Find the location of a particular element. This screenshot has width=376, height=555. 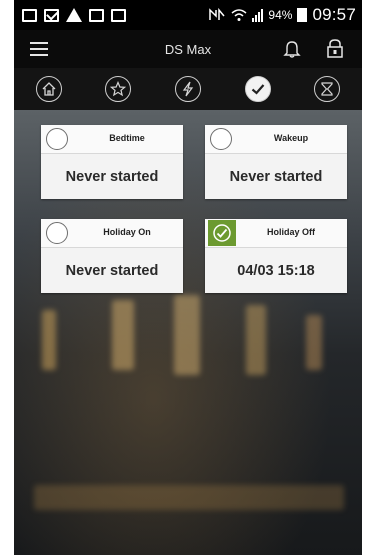

scene-checkbox-checked is located at coordinates (222, 233).